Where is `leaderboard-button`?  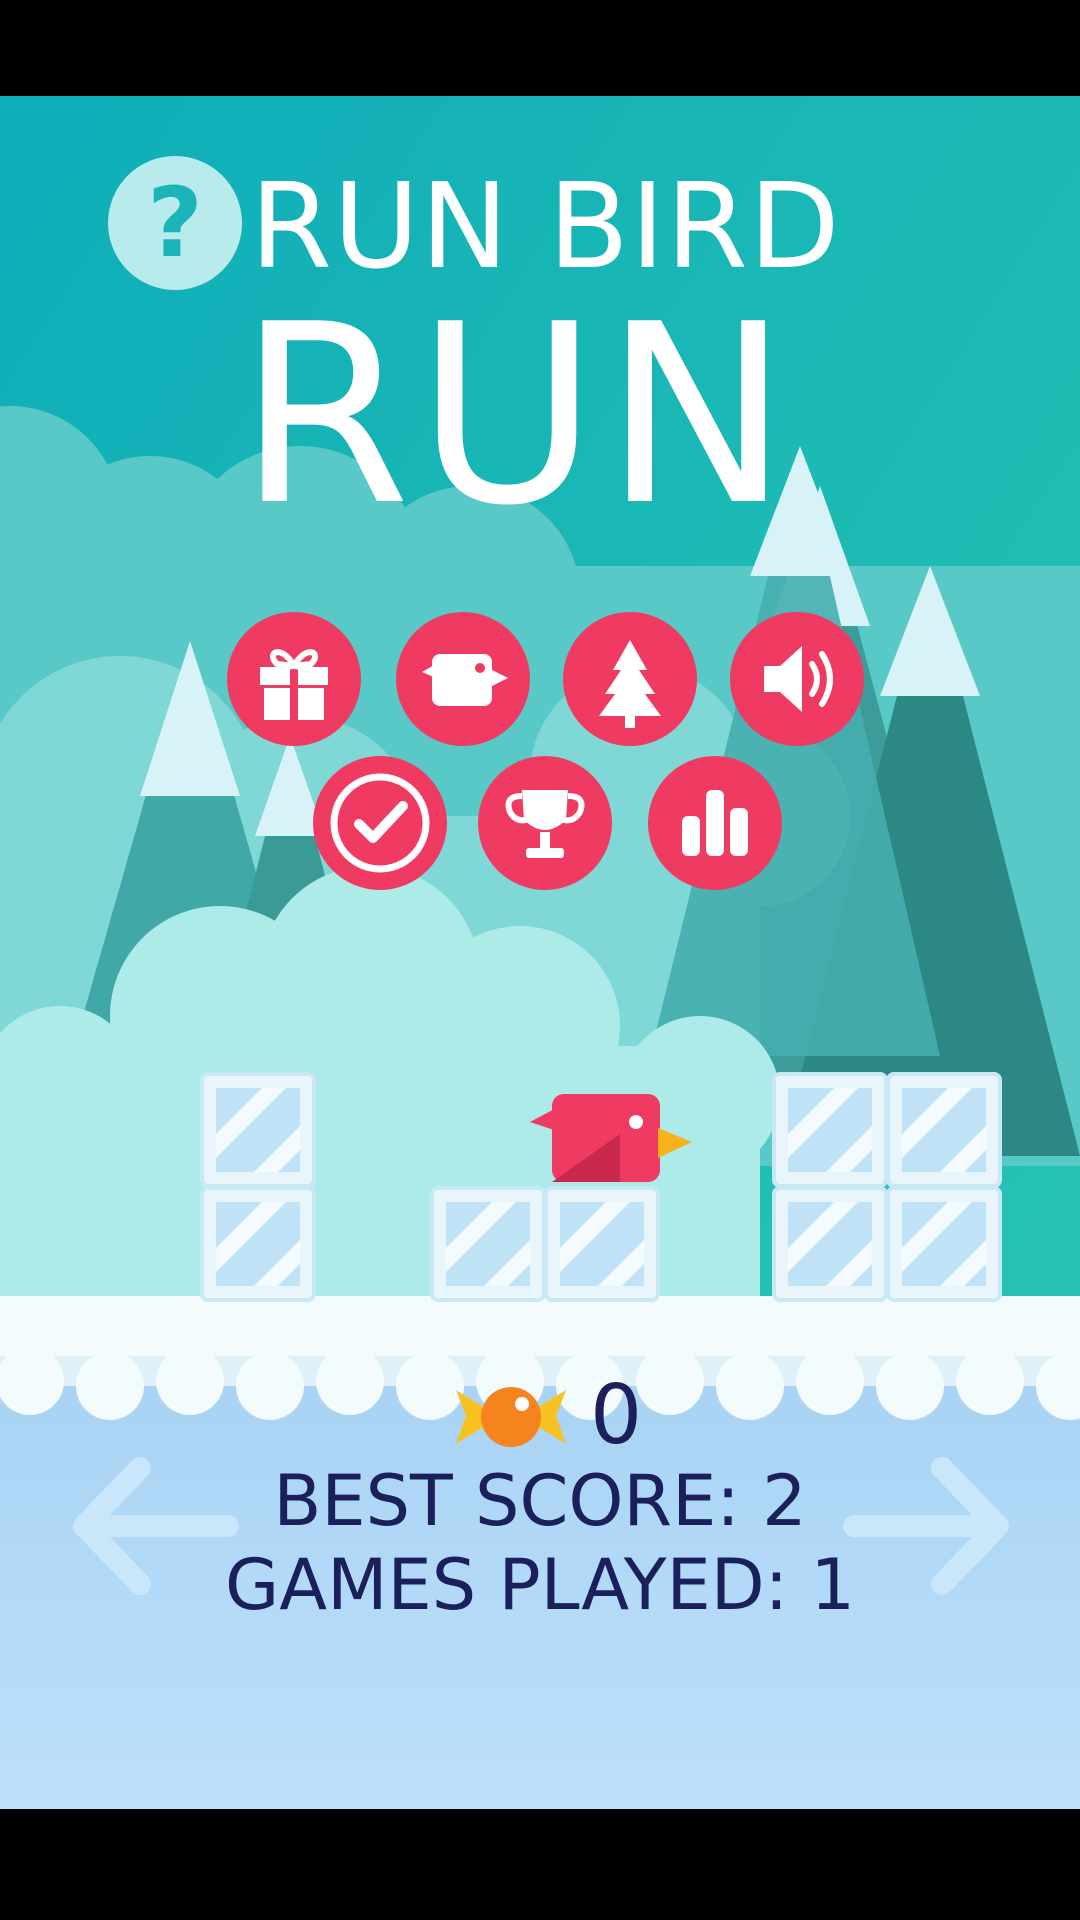 leaderboard-button is located at coordinates (715, 823).